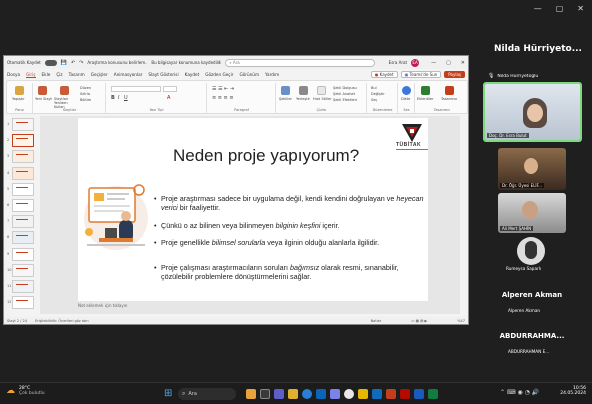 Image resolution: width=592 pixels, height=404 pixels. I want to click on close-icon: ✕, so click(580, 8).